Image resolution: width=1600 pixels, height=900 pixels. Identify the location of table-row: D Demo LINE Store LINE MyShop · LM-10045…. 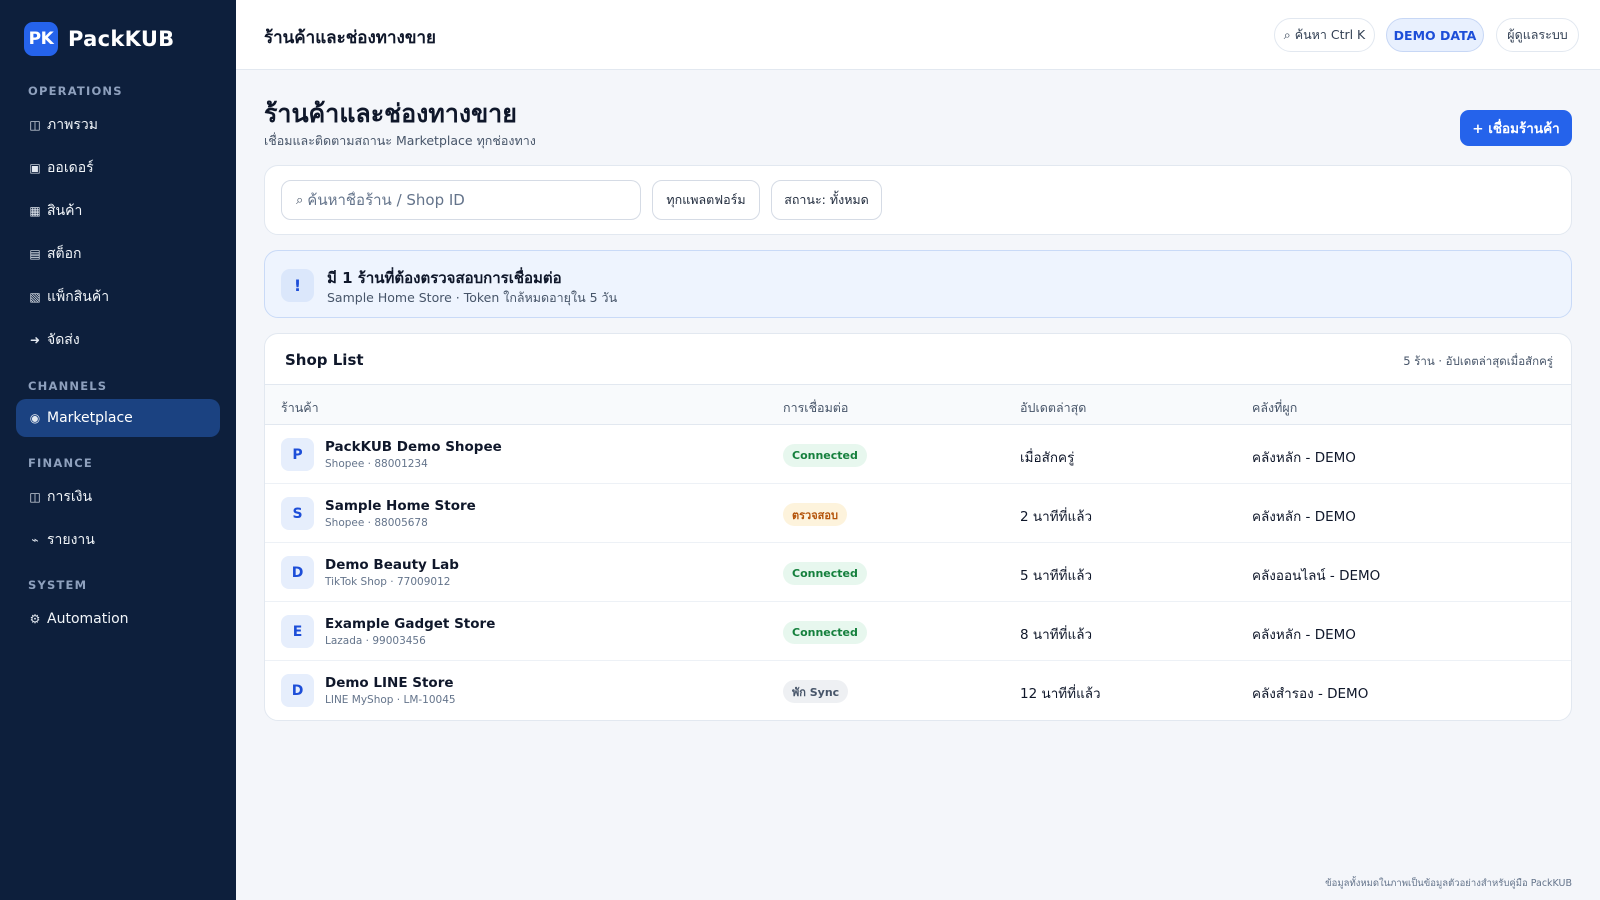
(918, 690).